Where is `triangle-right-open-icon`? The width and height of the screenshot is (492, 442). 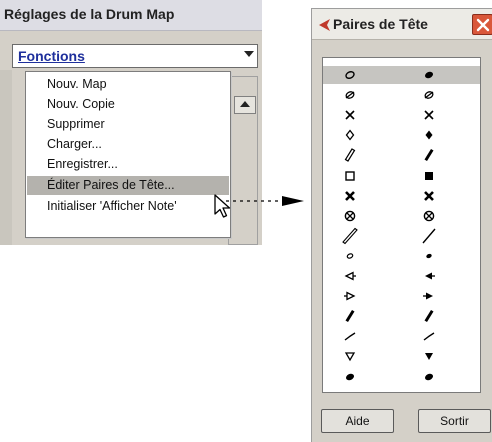 triangle-right-open-icon is located at coordinates (350, 296).